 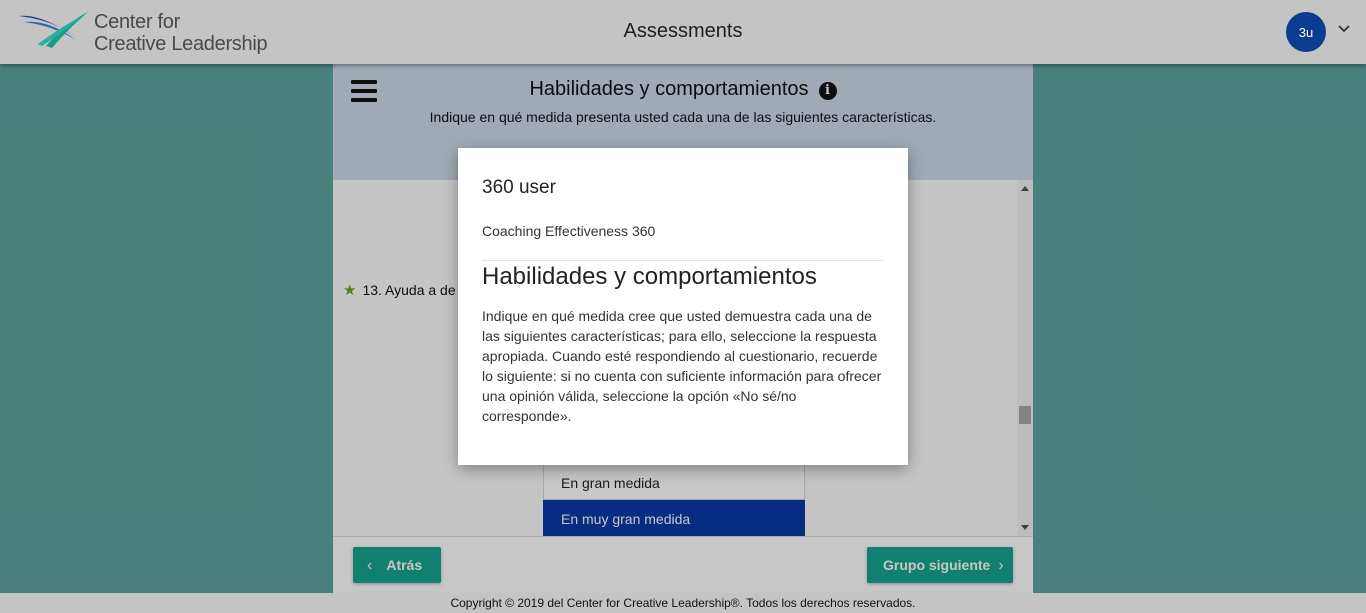 I want to click on modal-user-name: 360 user, so click(x=519, y=187).